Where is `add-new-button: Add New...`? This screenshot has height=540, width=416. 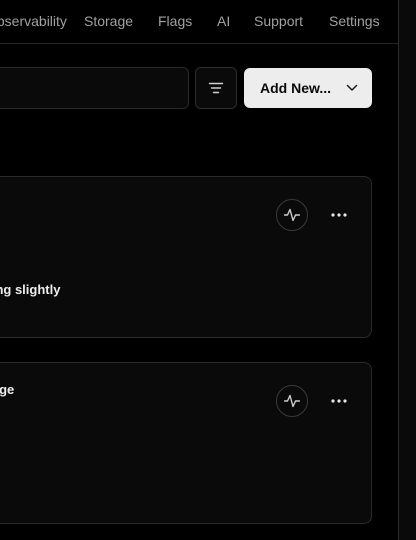
add-new-button: Add New... is located at coordinates (308, 88).